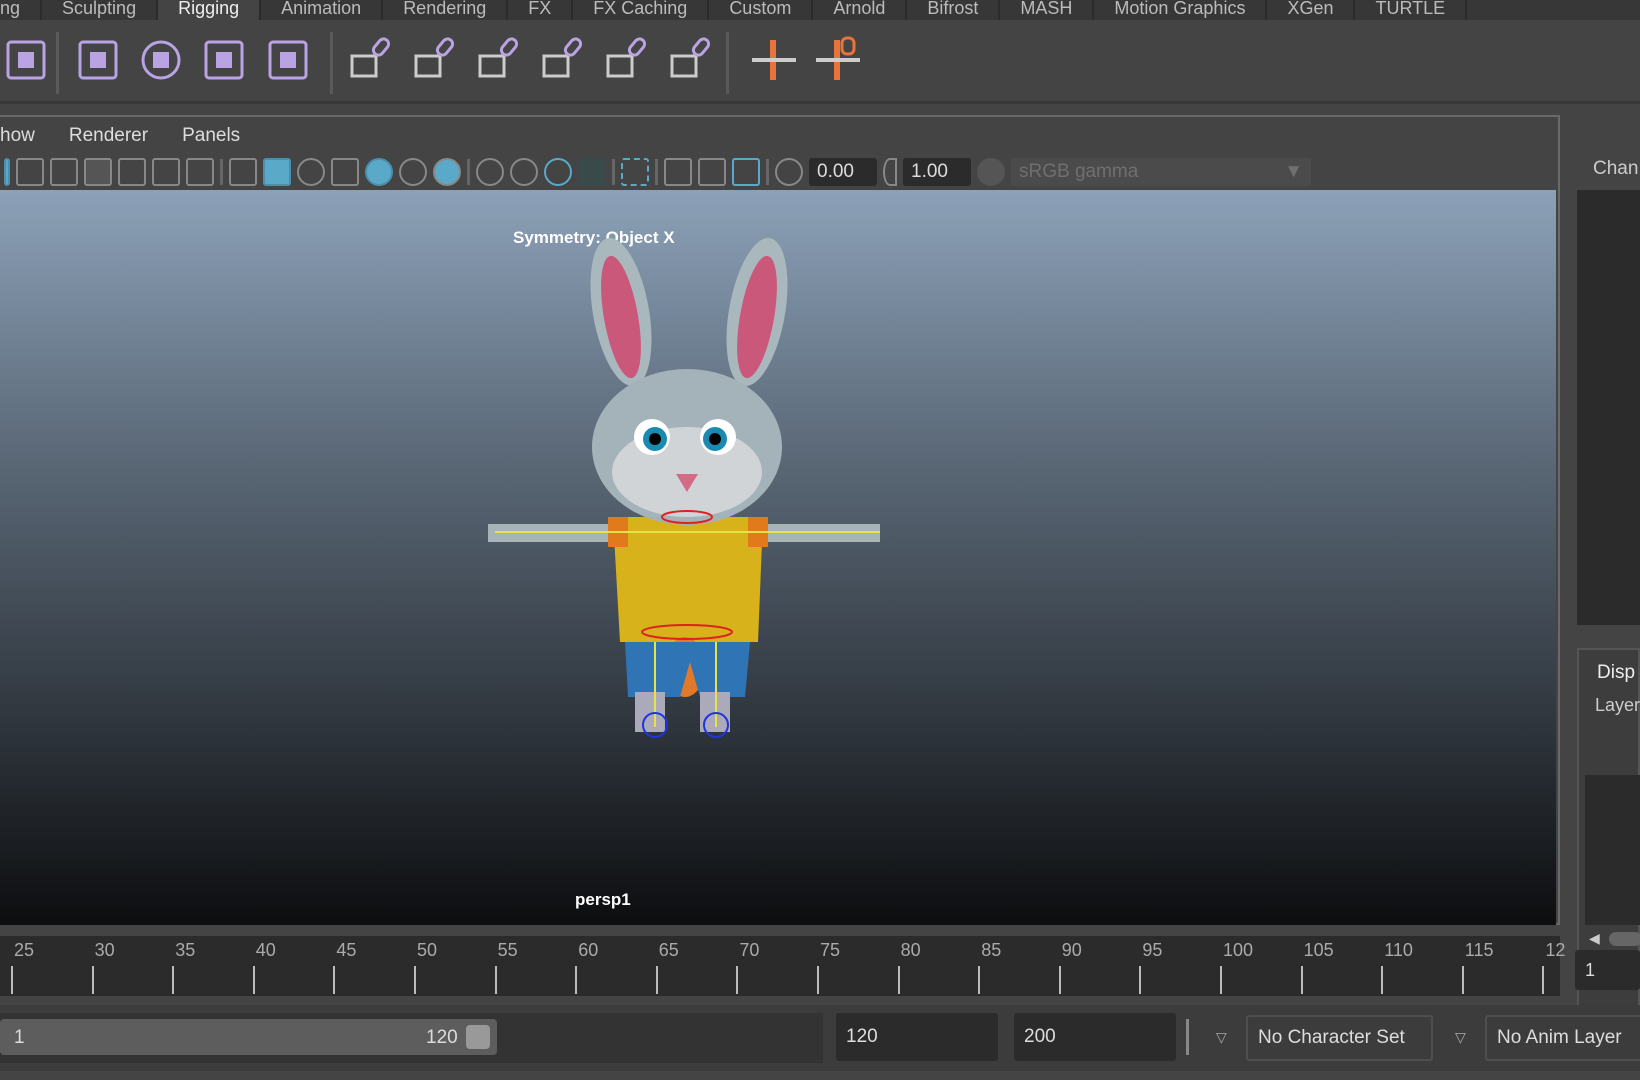  What do you see at coordinates (161, 60) in the screenshot?
I see `sculpt-deformer-icon` at bounding box center [161, 60].